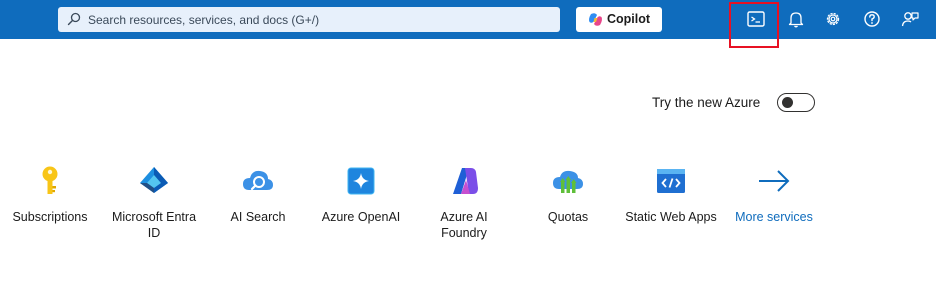 This screenshot has width=936, height=296. What do you see at coordinates (50, 217) in the screenshot?
I see `service-label: Subscriptions` at bounding box center [50, 217].